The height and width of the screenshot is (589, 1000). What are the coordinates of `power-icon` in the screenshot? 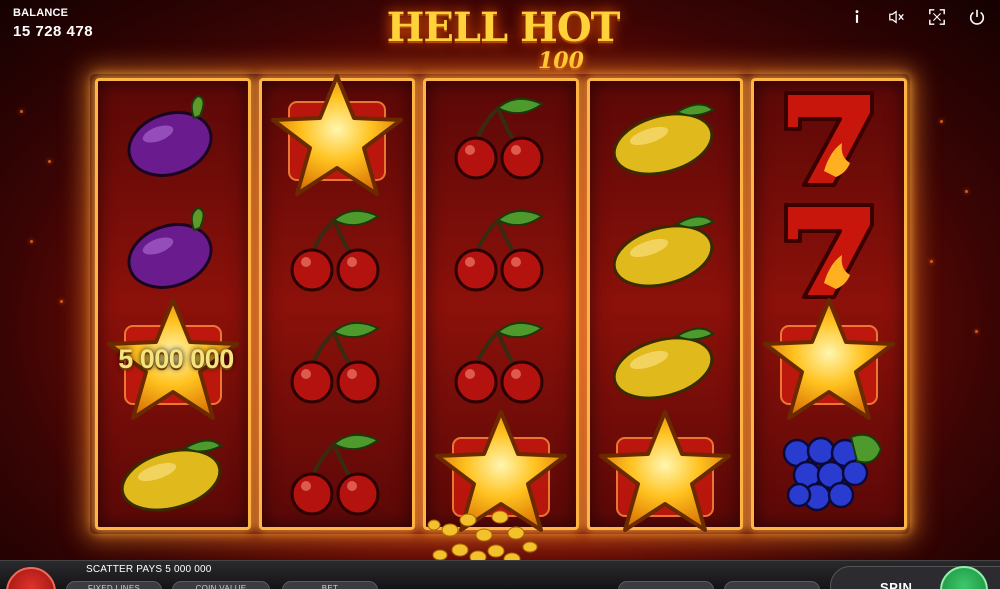 It's located at (977, 17).